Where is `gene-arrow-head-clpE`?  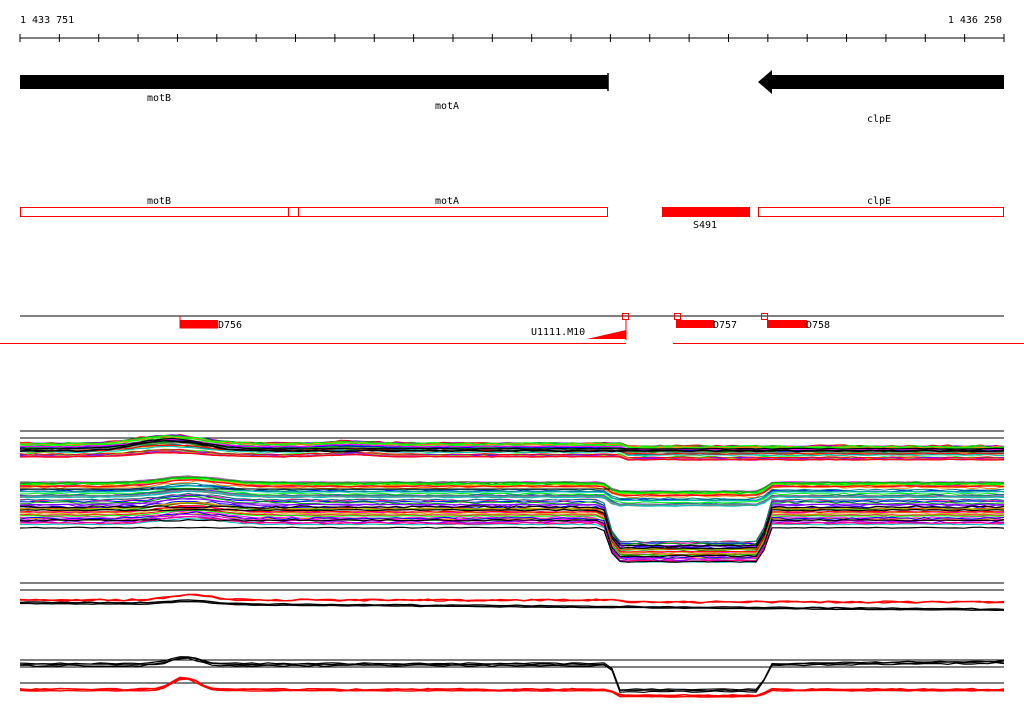
gene-arrow-head-clpE is located at coordinates (765, 82).